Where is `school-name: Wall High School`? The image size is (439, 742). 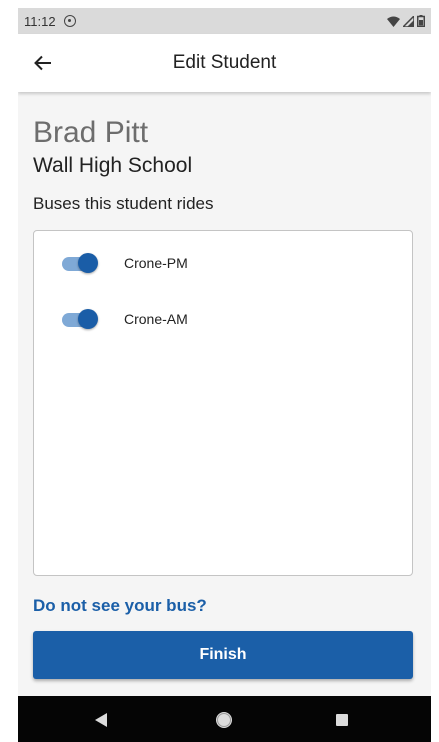 school-name: Wall High School is located at coordinates (113, 165).